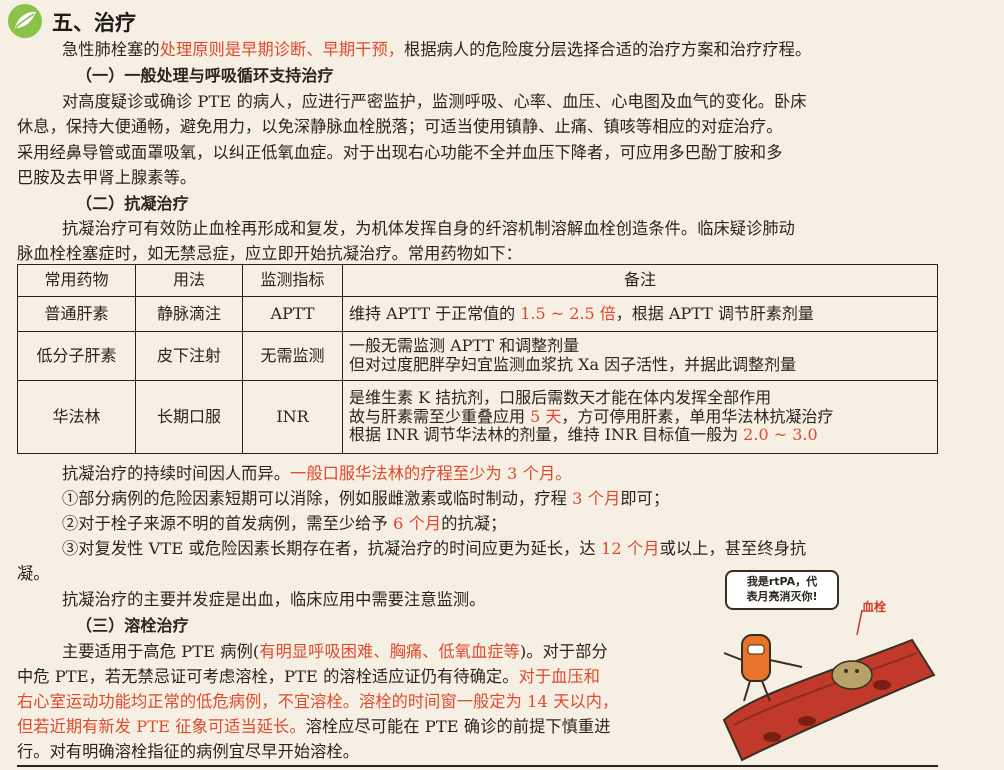 The height and width of the screenshot is (770, 1004). I want to click on rtpa-vessel-illustration, so click(829, 685).